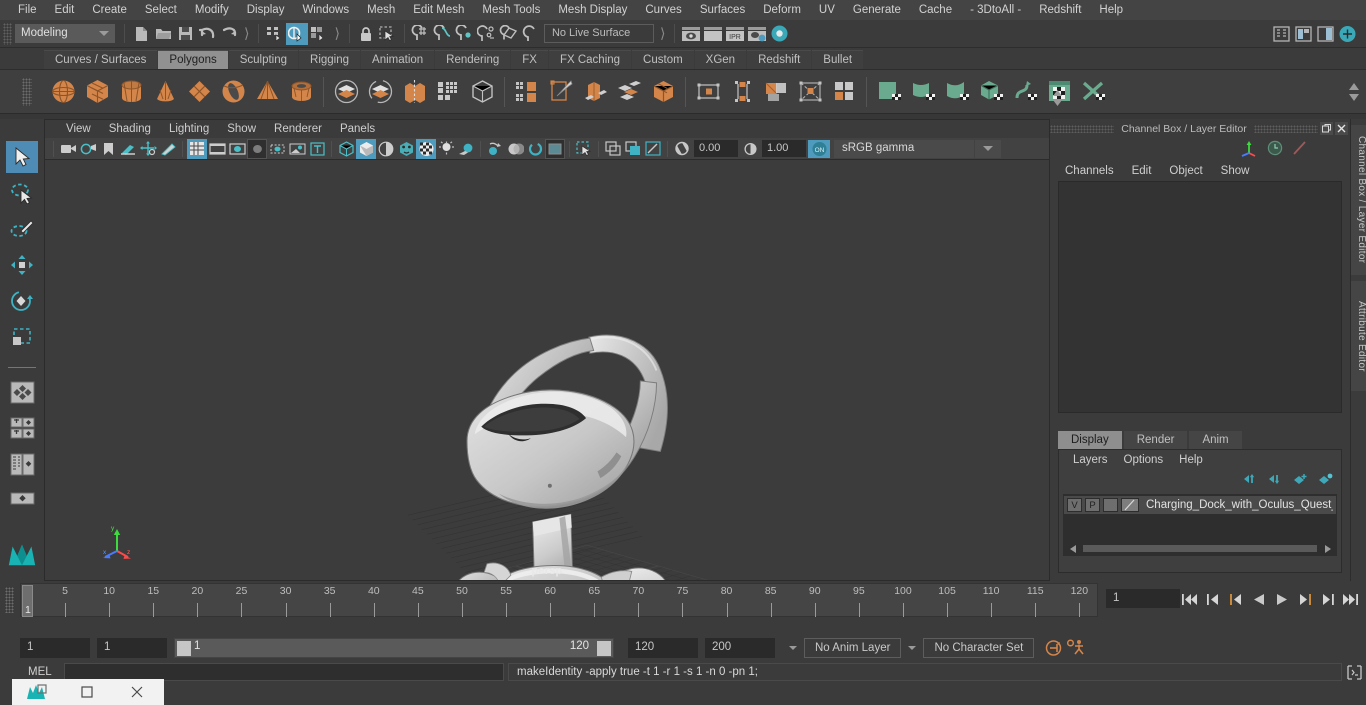  Describe the element at coordinates (889, 92) in the screenshot. I see `uv-editor-icon` at that location.